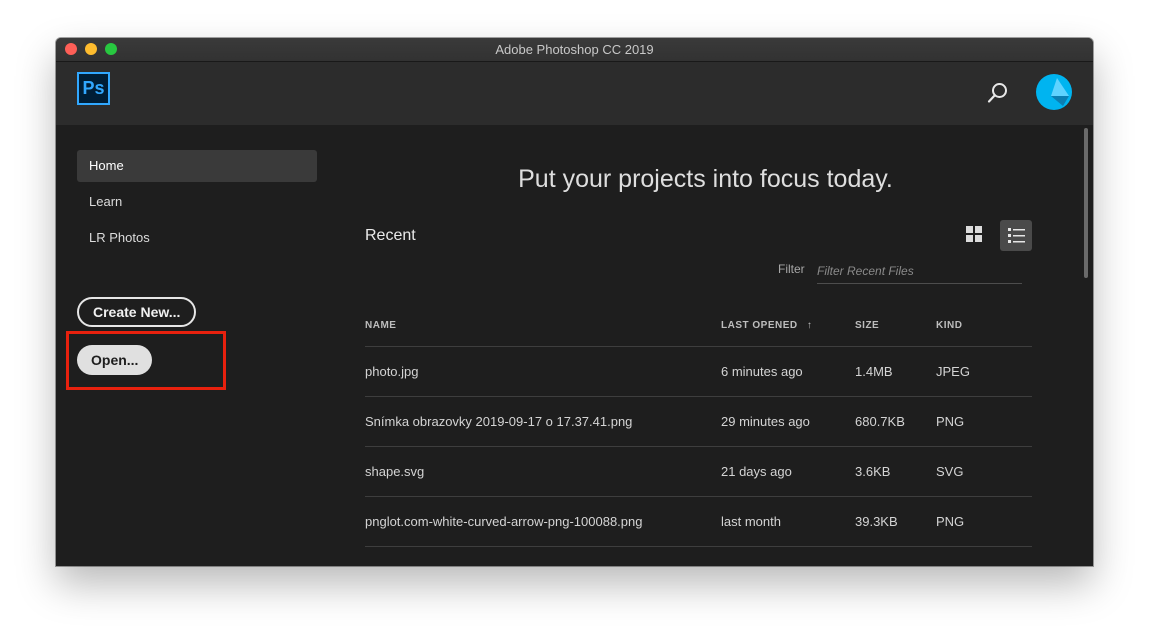  Describe the element at coordinates (998, 93) in the screenshot. I see `search-icon` at that location.